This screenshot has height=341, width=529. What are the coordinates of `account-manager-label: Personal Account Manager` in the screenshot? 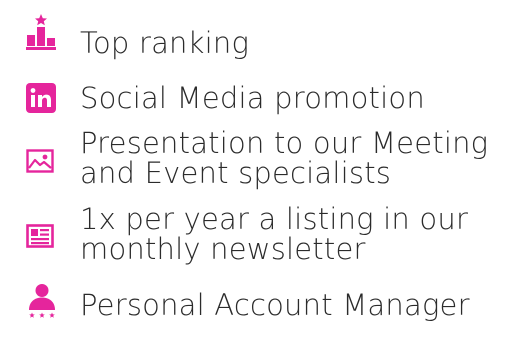 It's located at (275, 305).